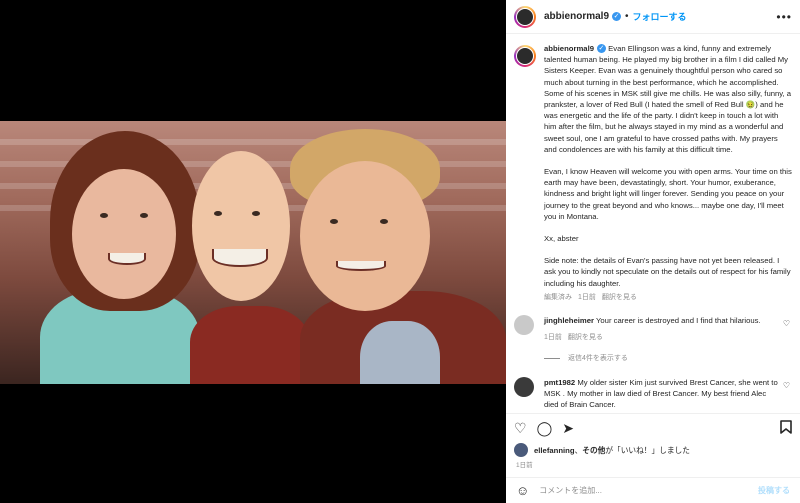 Image resolution: width=800 pixels, height=503 pixels. What do you see at coordinates (559, 382) in the screenshot?
I see `commenter-username: pmt1982` at bounding box center [559, 382].